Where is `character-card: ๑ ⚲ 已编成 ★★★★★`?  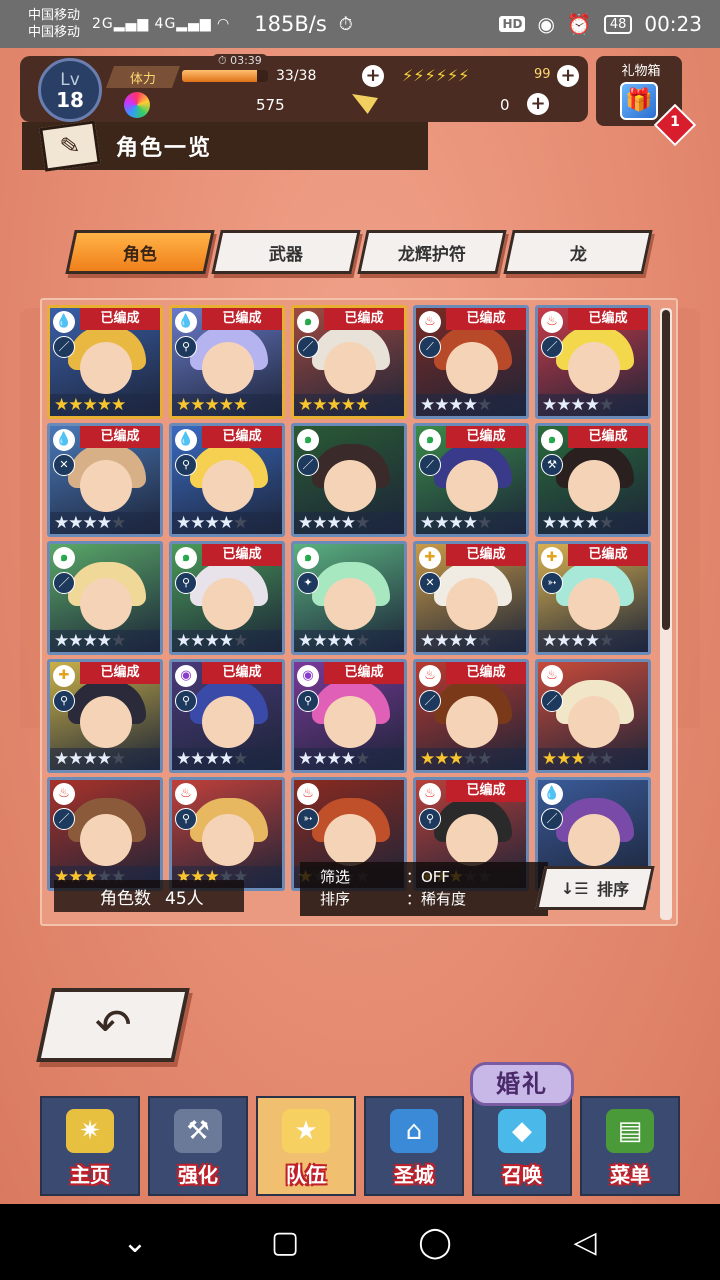 character-card: ๑ ⚲ 已编成 ★★★★★ is located at coordinates (227, 598).